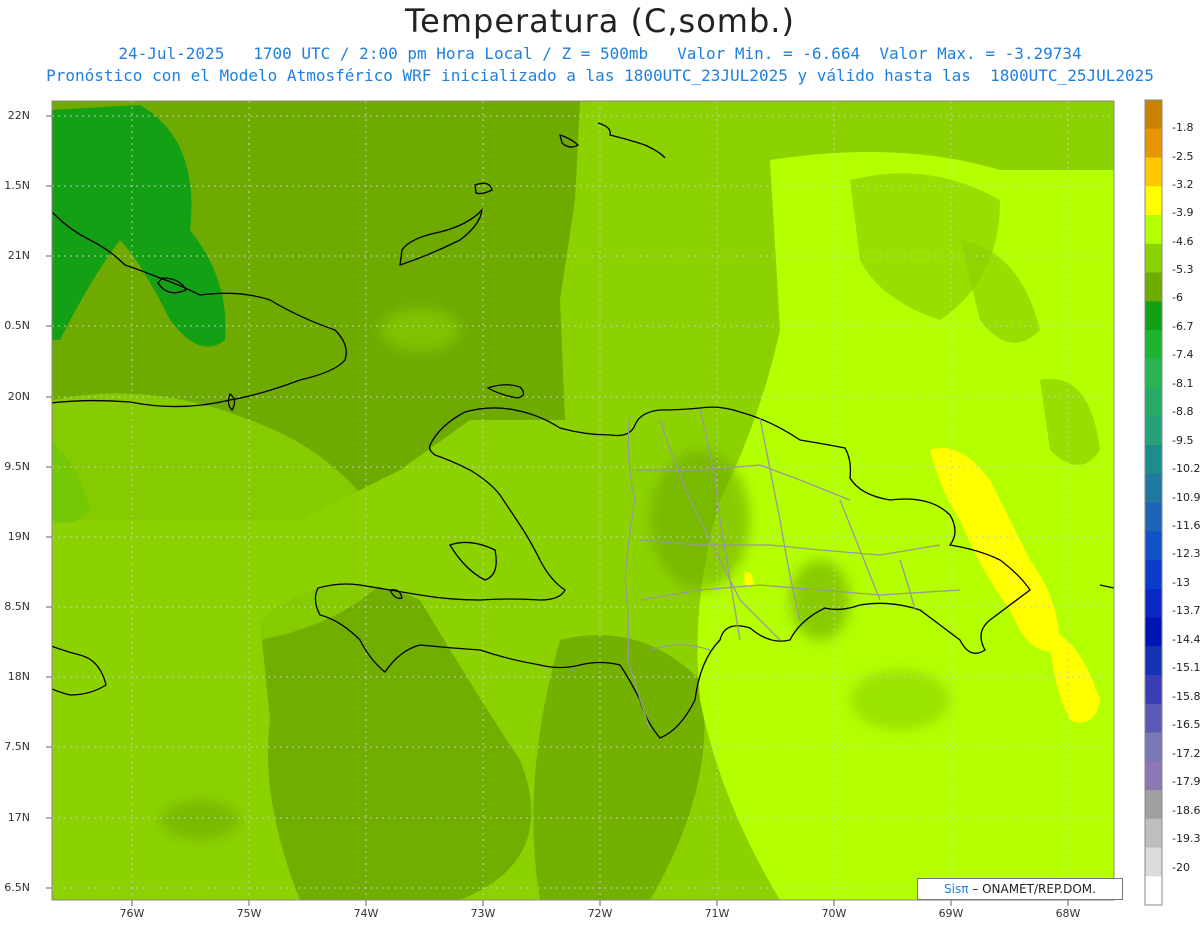 Image resolution: width=1200 pixels, height=927 pixels. I want to click on colorbar-label: -17.9, so click(1186, 781).